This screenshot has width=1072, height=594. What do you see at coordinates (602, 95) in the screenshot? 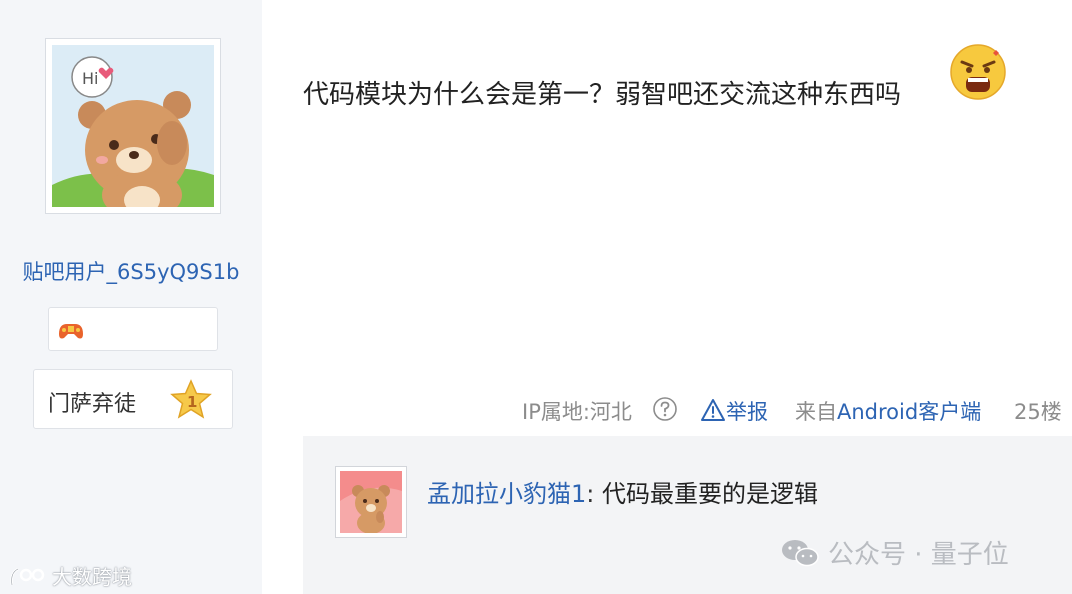
I see `post-content: 代码模块为什么会是第一？弱智吧还交流这种东西吗` at bounding box center [602, 95].